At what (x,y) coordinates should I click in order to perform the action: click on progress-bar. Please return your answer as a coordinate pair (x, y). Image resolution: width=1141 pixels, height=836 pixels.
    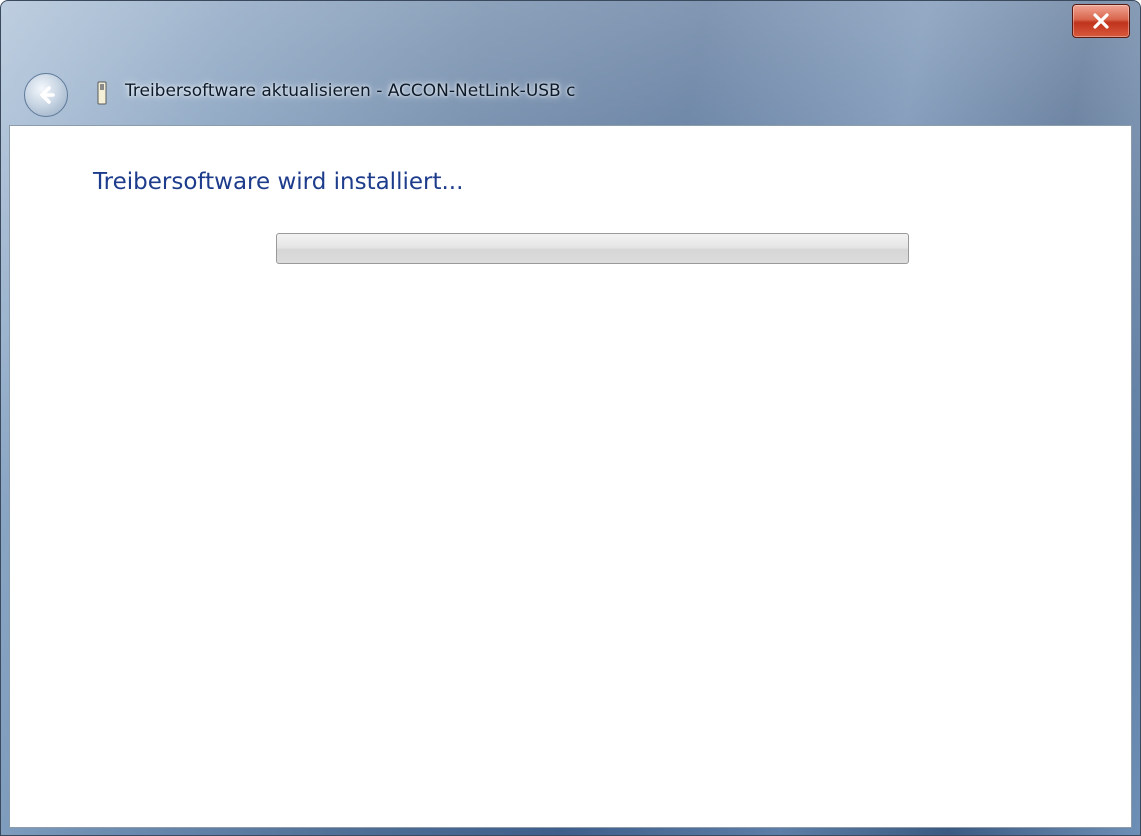
    Looking at the image, I should click on (592, 248).